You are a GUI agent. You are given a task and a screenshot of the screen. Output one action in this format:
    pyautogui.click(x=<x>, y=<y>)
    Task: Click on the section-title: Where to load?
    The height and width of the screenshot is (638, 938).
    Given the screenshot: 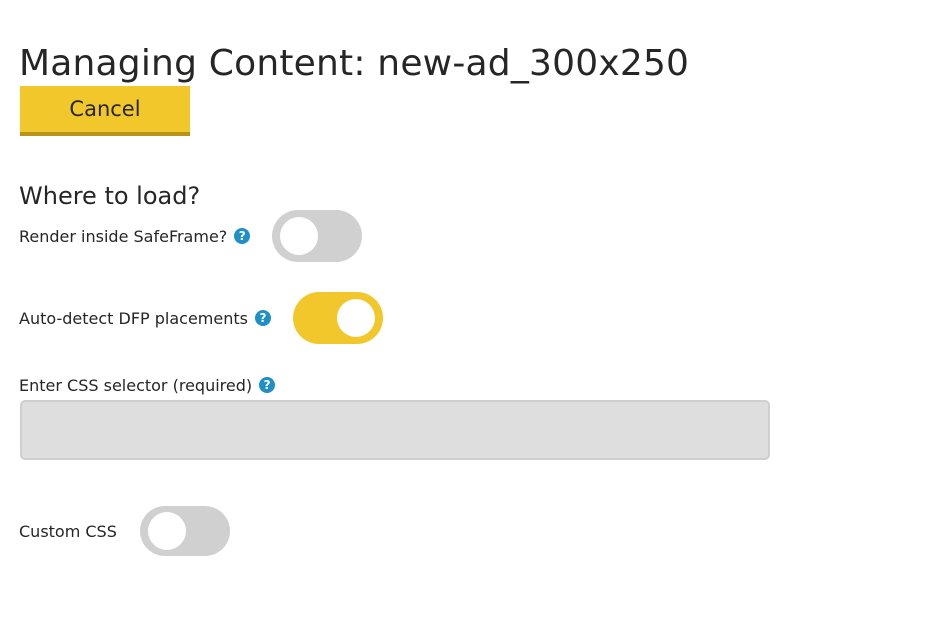 What is the action you would take?
    pyautogui.click(x=110, y=195)
    